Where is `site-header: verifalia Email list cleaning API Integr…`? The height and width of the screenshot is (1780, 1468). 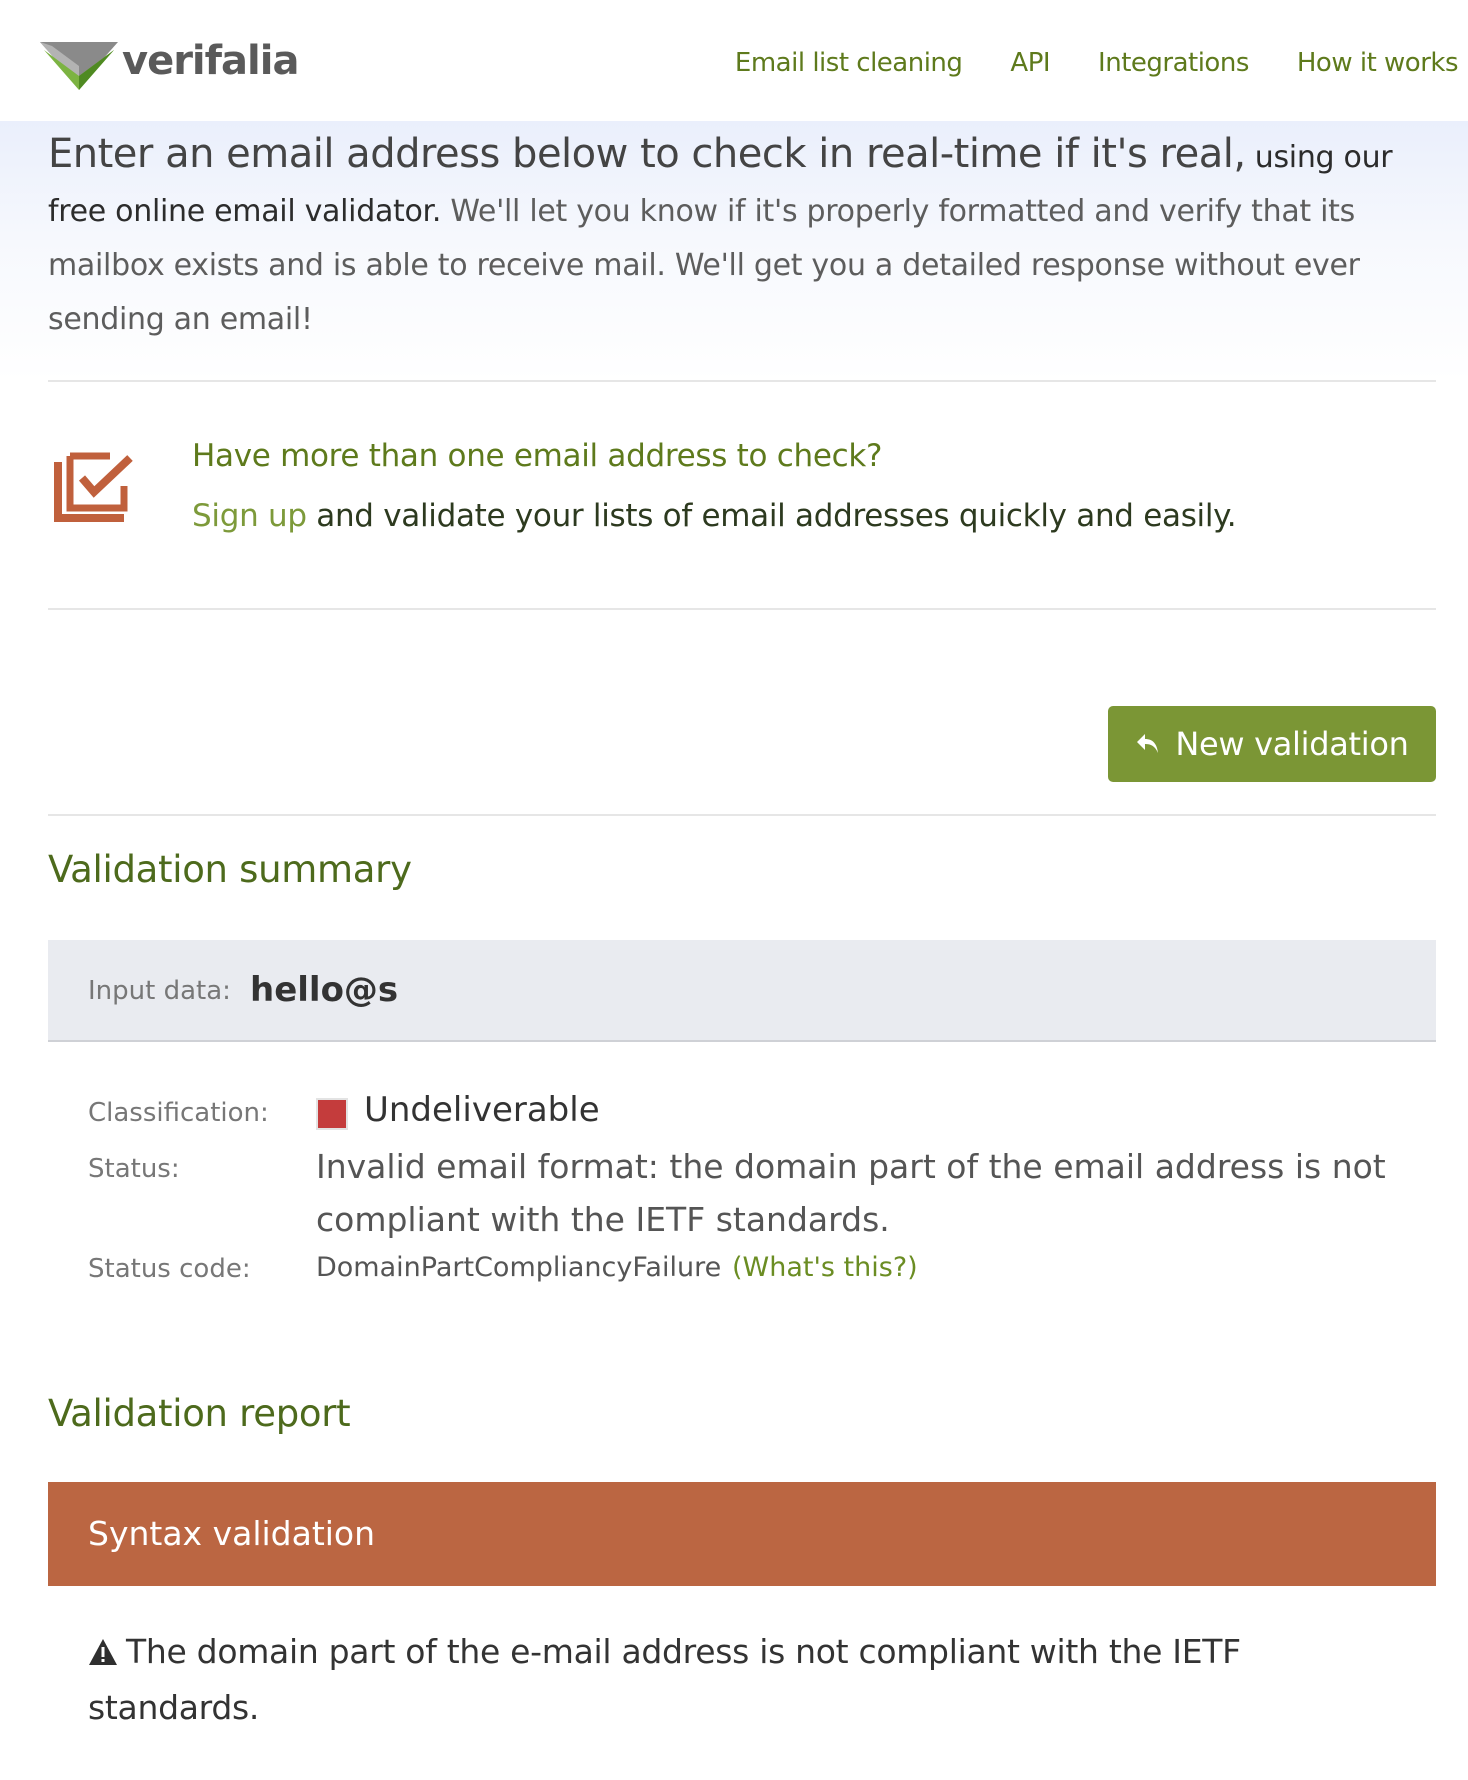
site-header: verifalia Email list cleaning API Integr… is located at coordinates (734, 60).